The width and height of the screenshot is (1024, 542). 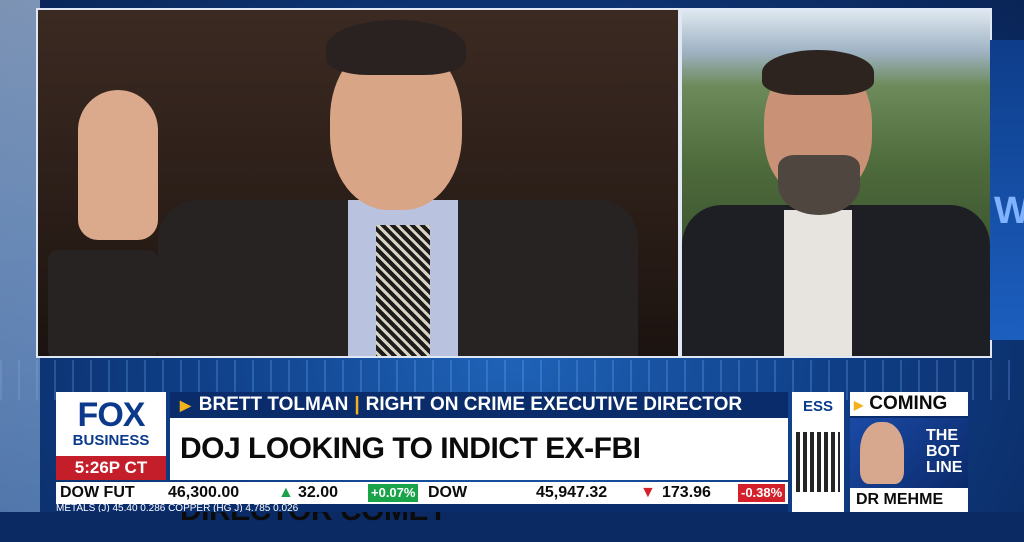 I want to click on hair, so click(x=396, y=47).